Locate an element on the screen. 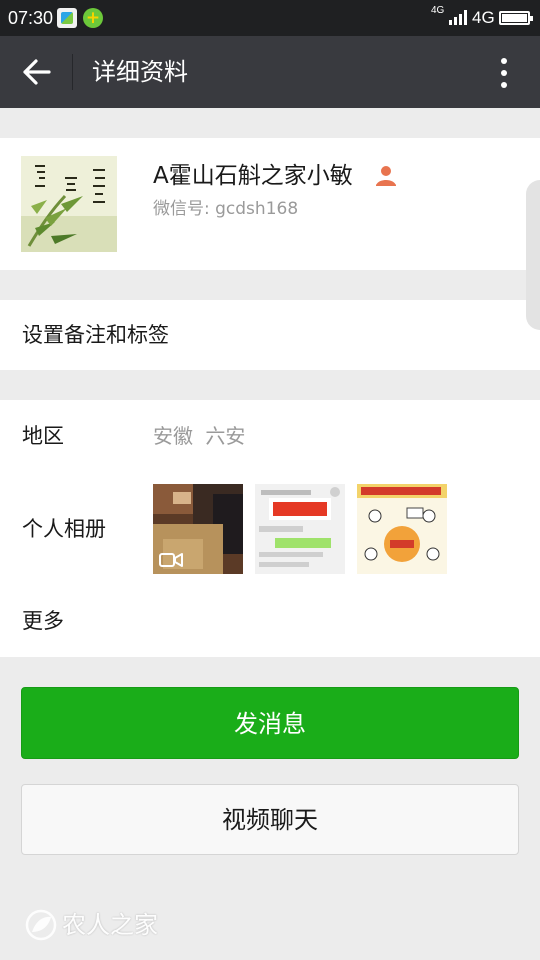 This screenshot has width=540, height=960. profile-card: A霍山石斛之家小敏 微信号: gcdsh168 is located at coordinates (270, 204).